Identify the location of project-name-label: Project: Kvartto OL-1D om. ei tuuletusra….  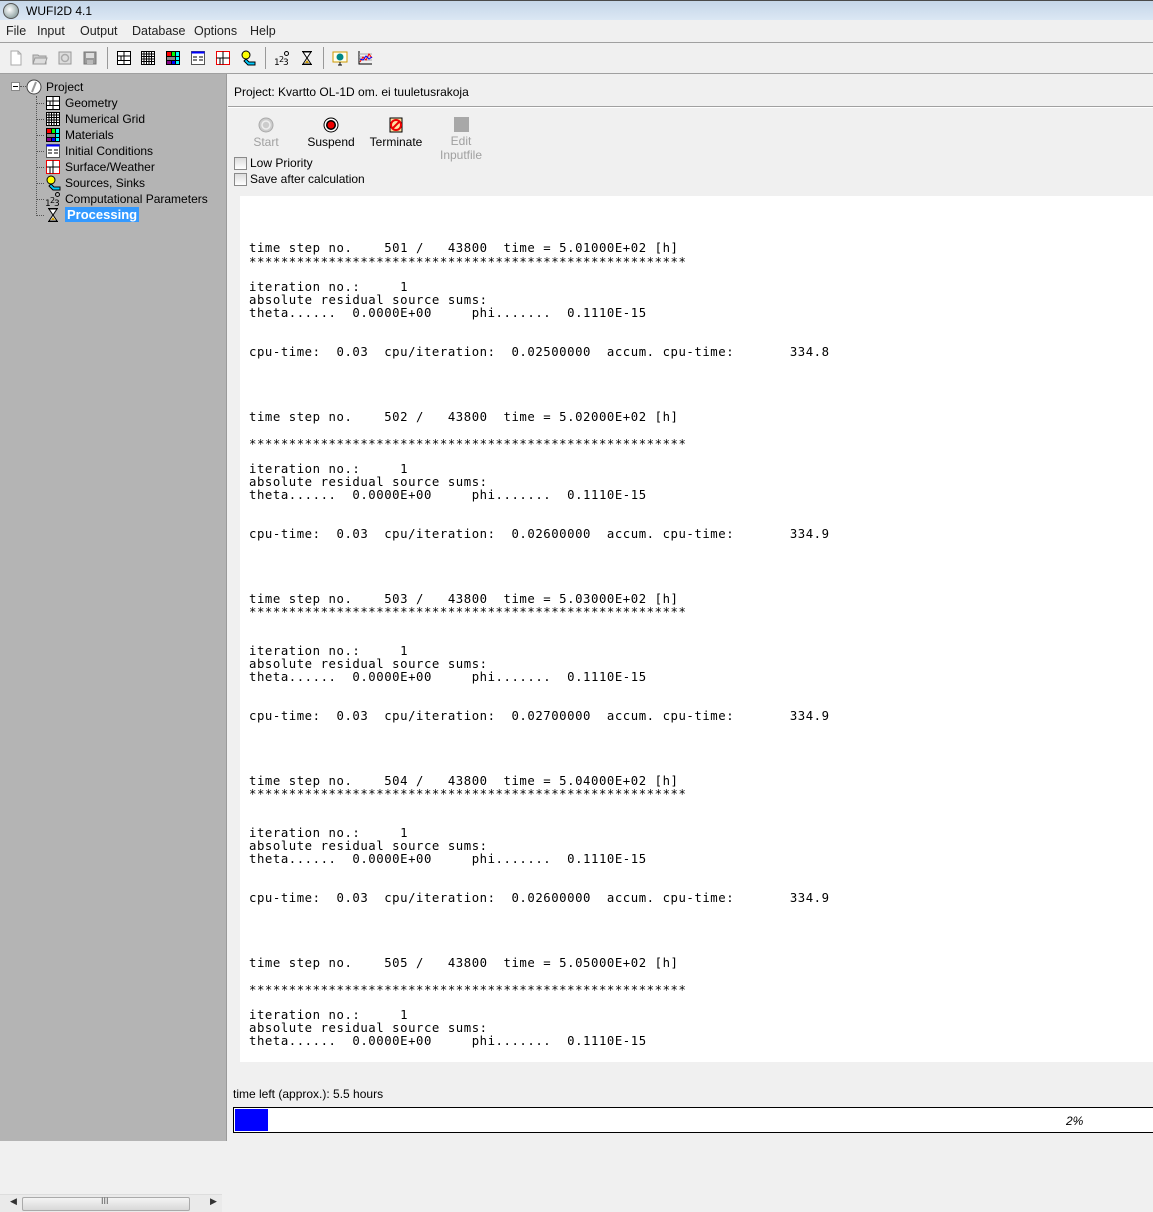
(351, 92).